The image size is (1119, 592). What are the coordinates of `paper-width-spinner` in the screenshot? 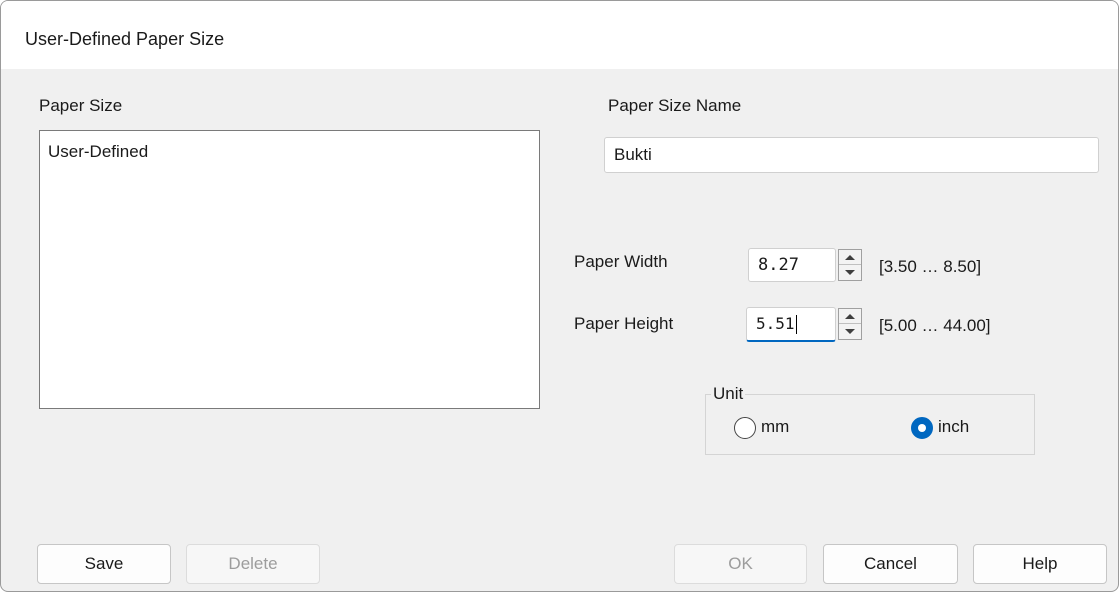 It's located at (850, 265).